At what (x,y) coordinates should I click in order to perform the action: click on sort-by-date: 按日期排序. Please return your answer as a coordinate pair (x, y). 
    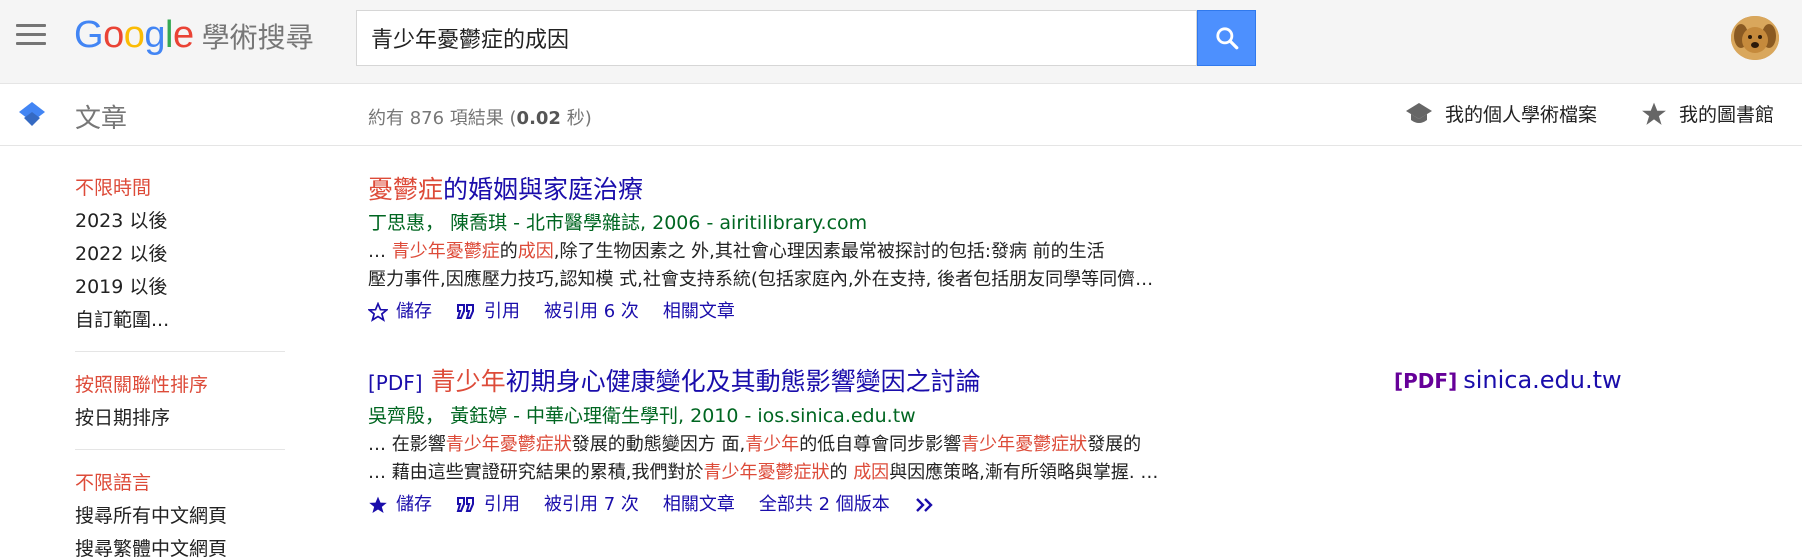
    Looking at the image, I should click on (180, 418).